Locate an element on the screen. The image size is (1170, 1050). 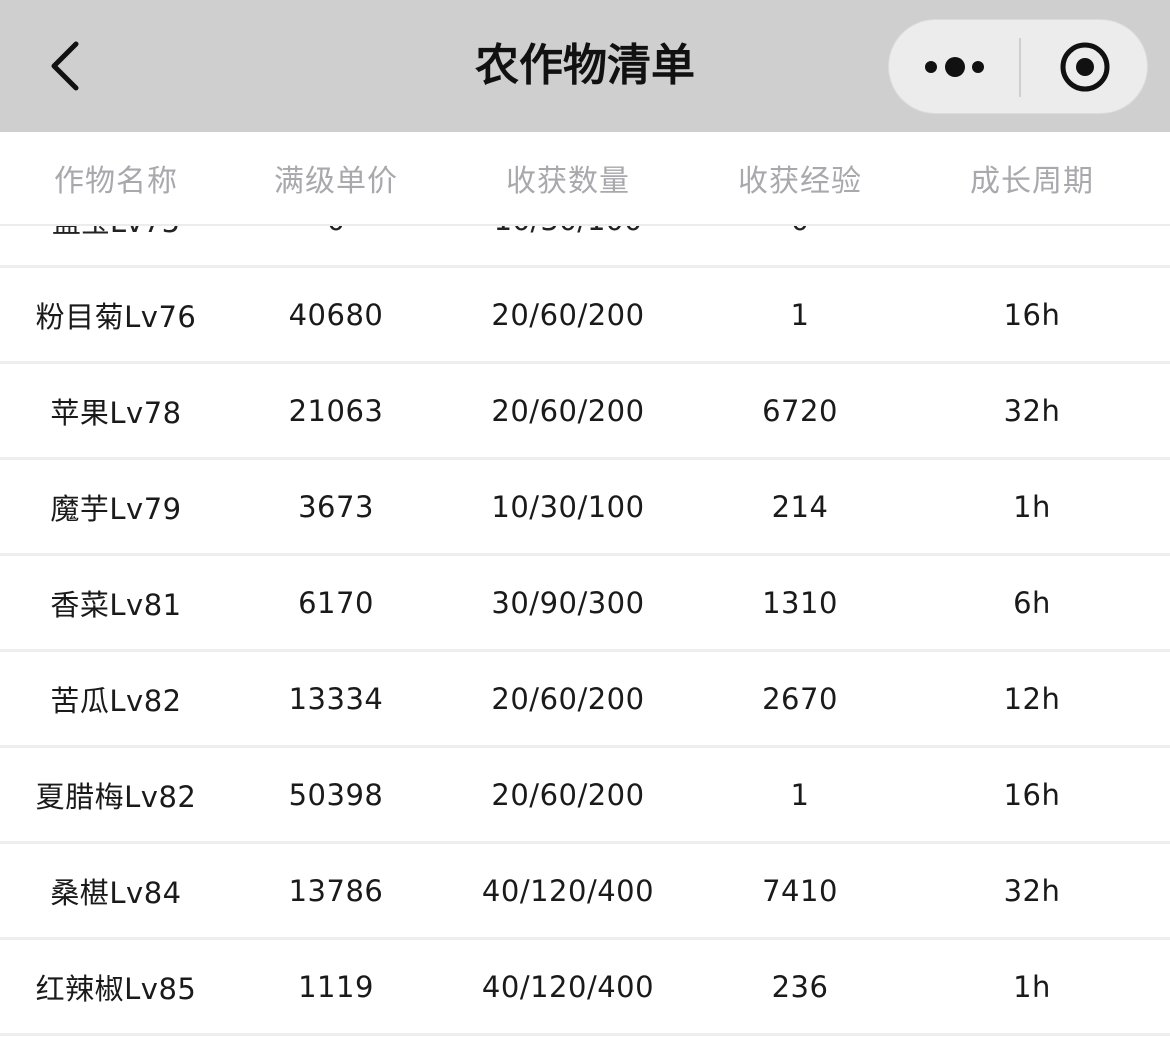
column-header-price: 满级单价 is located at coordinates (336, 178).